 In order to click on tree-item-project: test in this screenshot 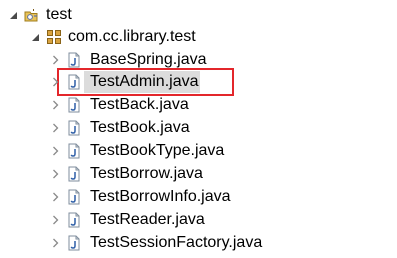, I will do `click(40, 15)`.